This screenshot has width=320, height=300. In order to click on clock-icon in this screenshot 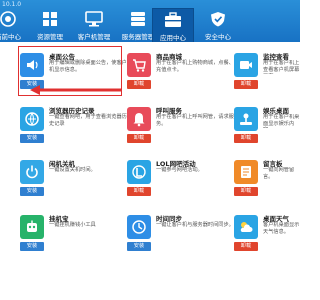, I will do `click(139, 227)`.